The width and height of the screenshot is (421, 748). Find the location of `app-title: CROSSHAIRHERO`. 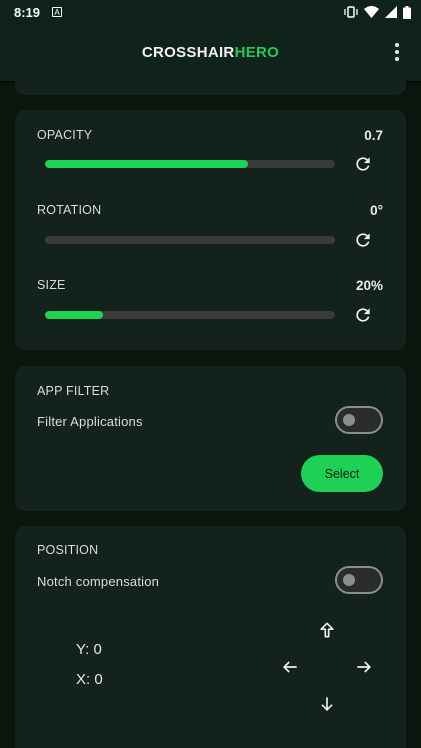

app-title: CROSSHAIRHERO is located at coordinates (210, 52).